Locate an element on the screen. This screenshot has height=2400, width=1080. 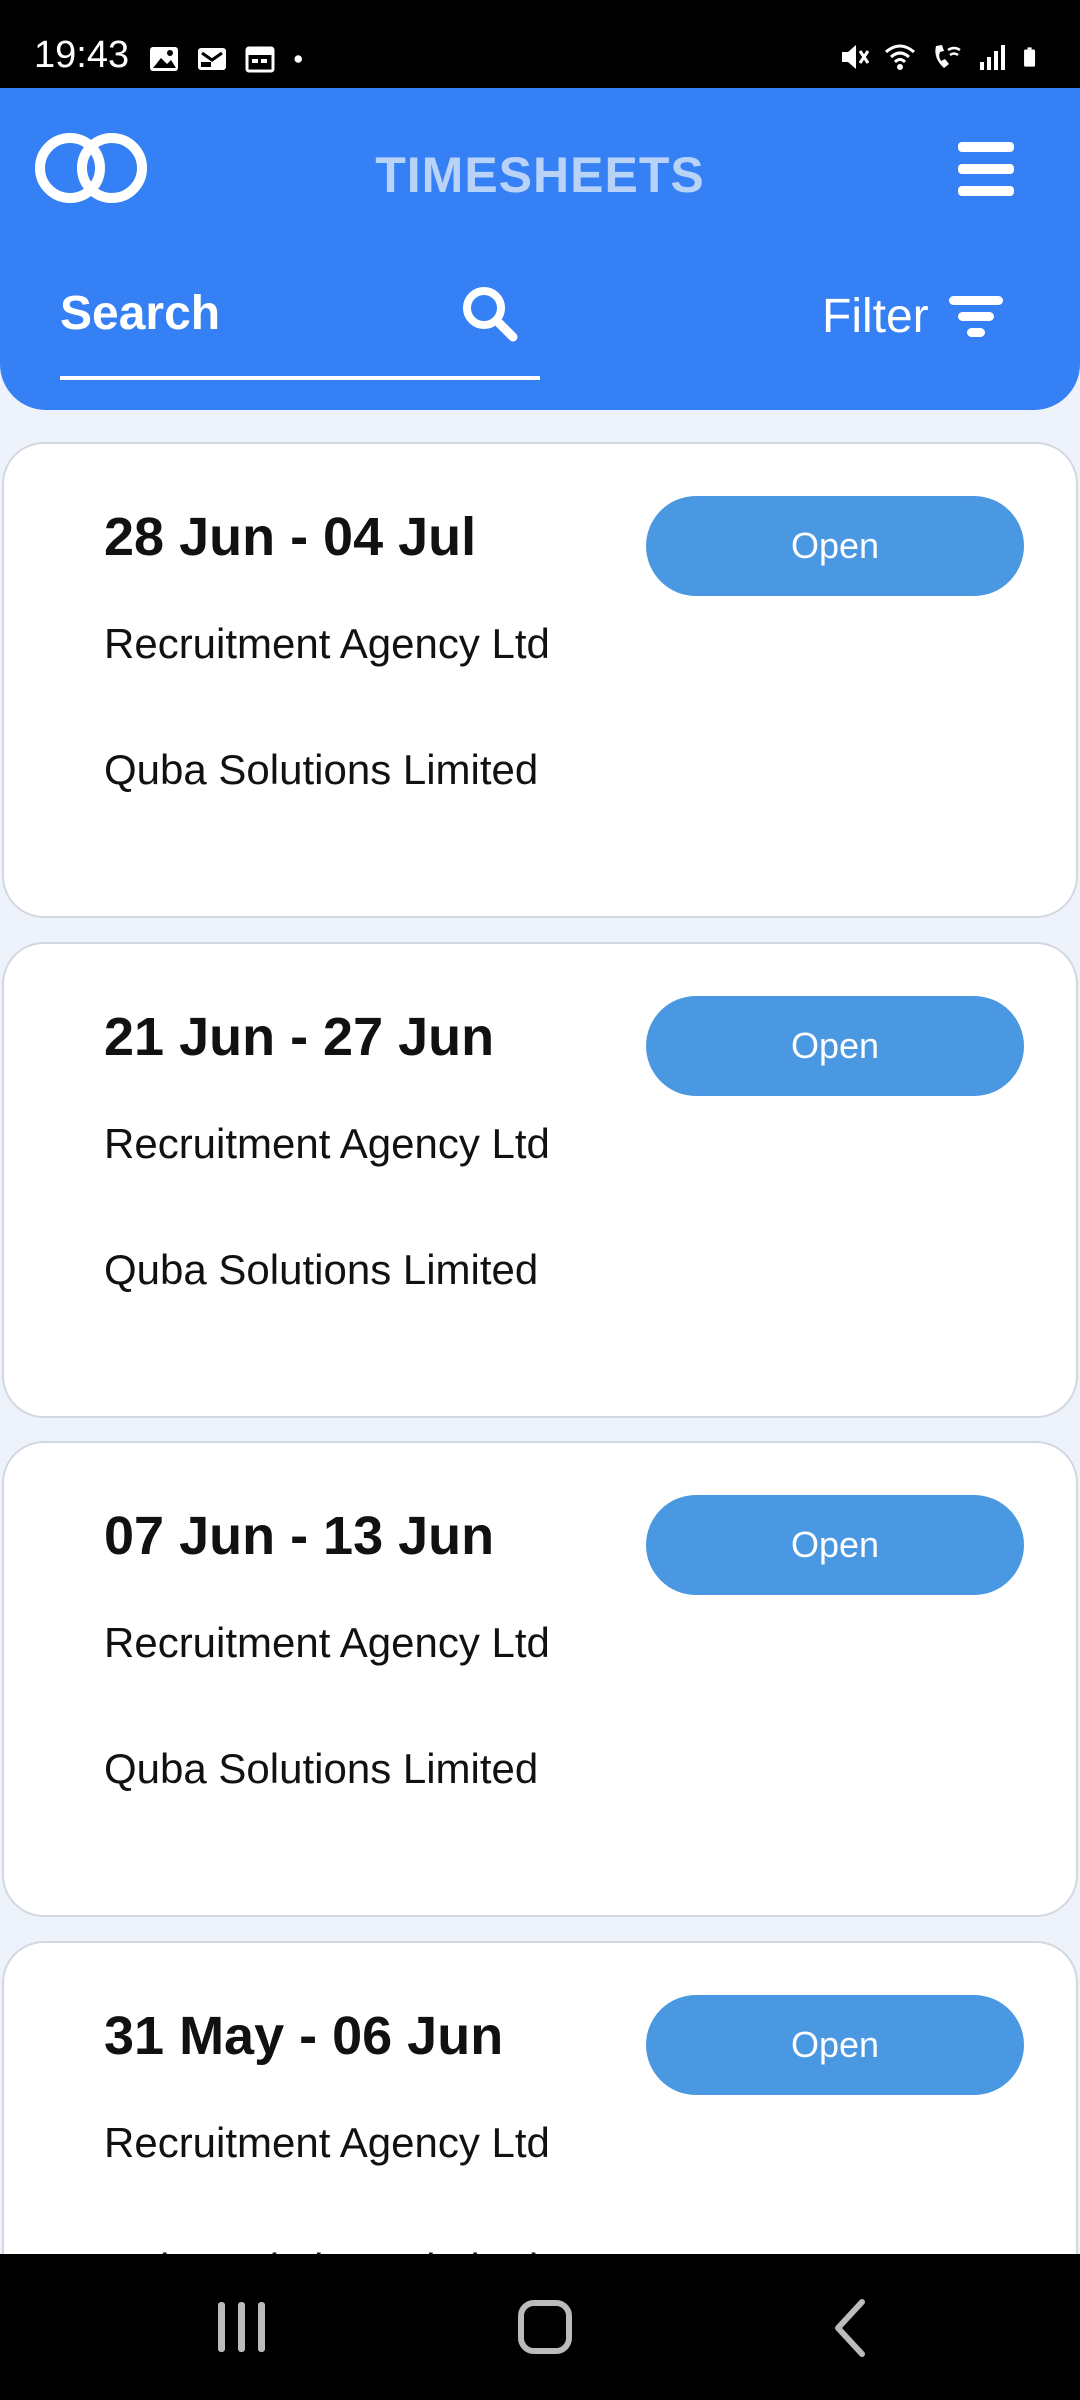
filter-button: Filter is located at coordinates (912, 316).